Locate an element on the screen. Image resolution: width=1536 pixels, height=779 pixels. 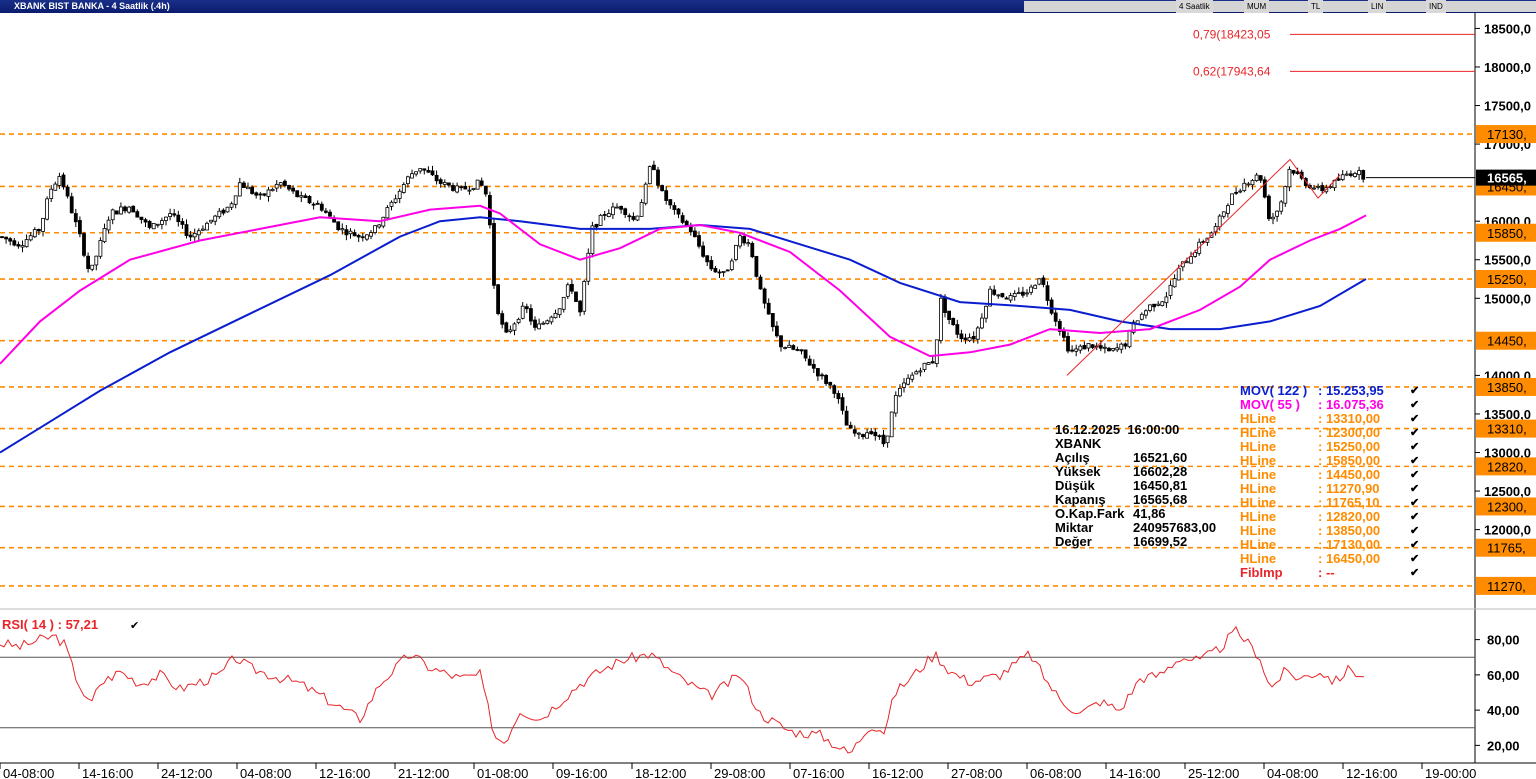
hline-label: 12820, is located at coordinates (1507, 466).